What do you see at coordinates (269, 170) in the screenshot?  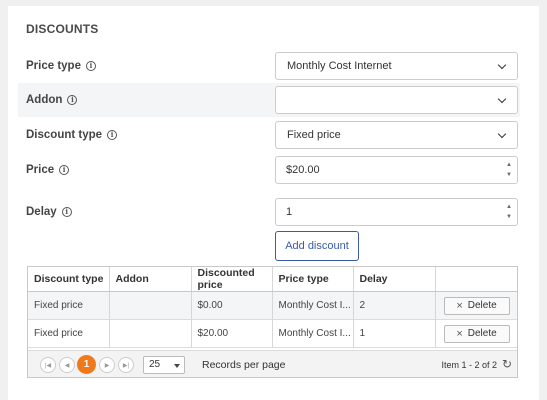 I see `price-row: Price i $20.00 ▲ ▼` at bounding box center [269, 170].